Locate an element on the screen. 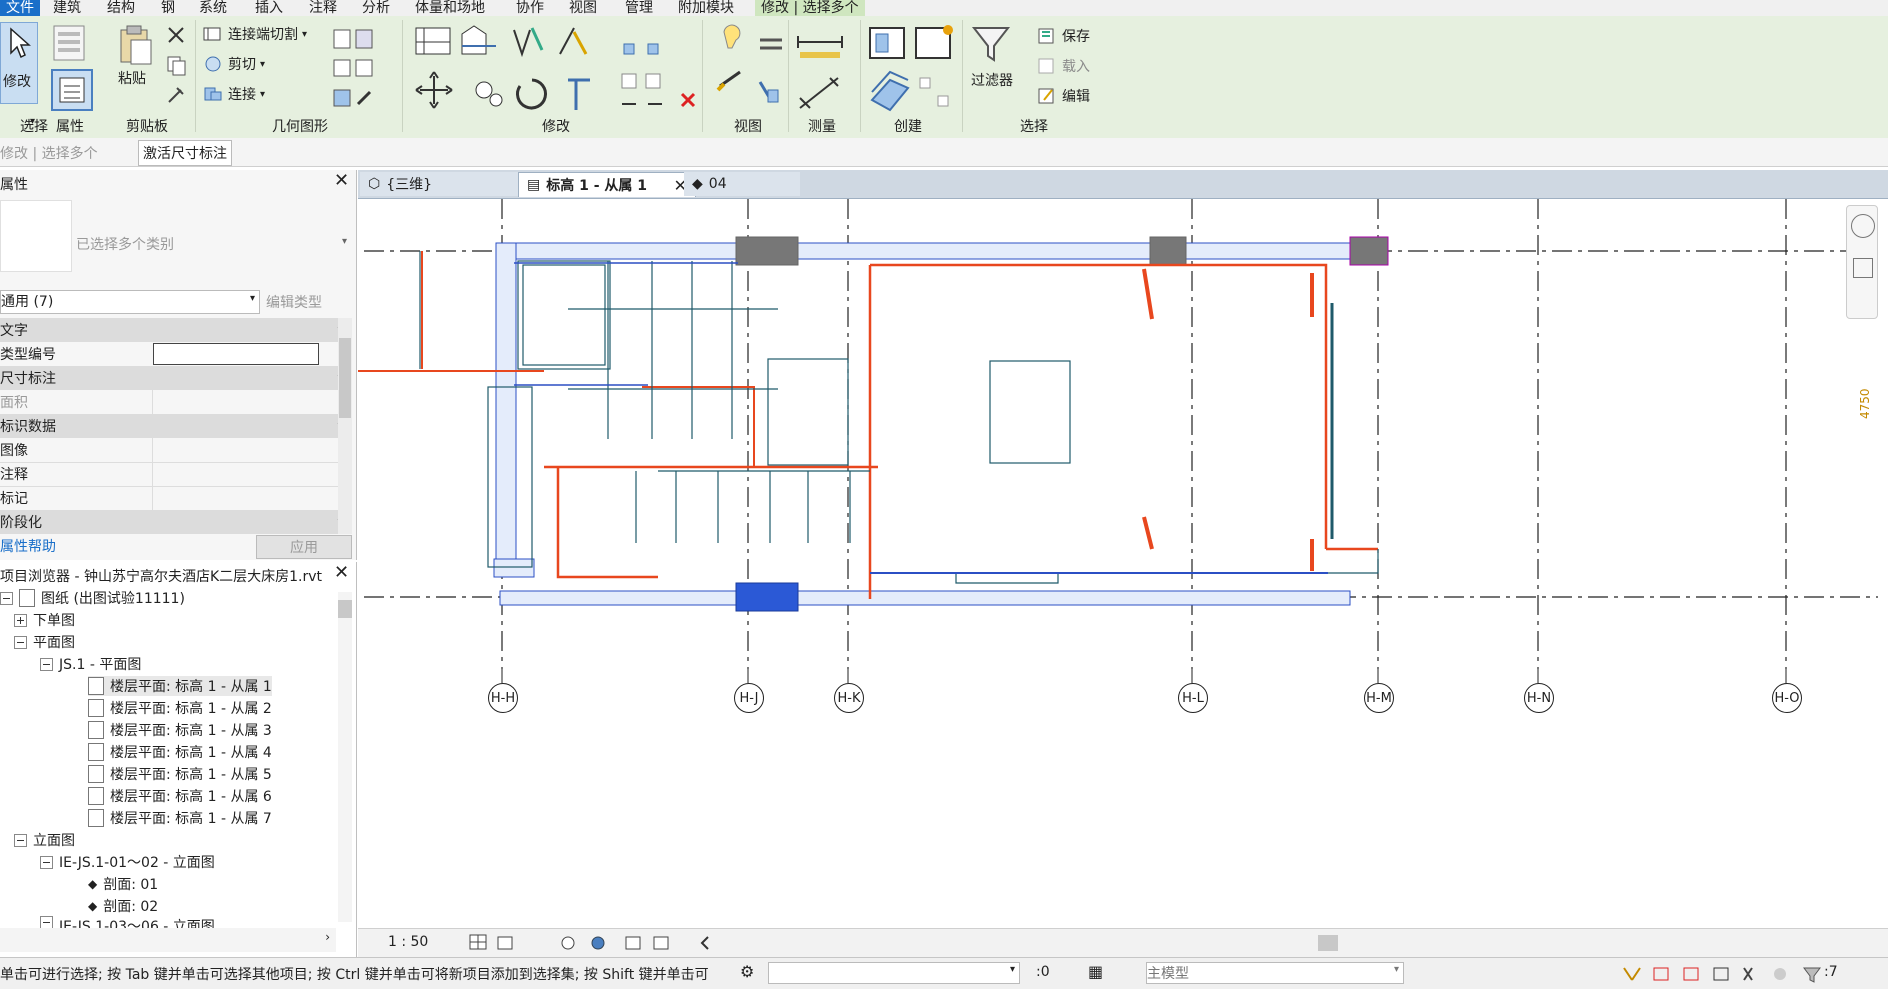 This screenshot has width=1888, height=989. field-image-row: 图像 is located at coordinates (175, 450).